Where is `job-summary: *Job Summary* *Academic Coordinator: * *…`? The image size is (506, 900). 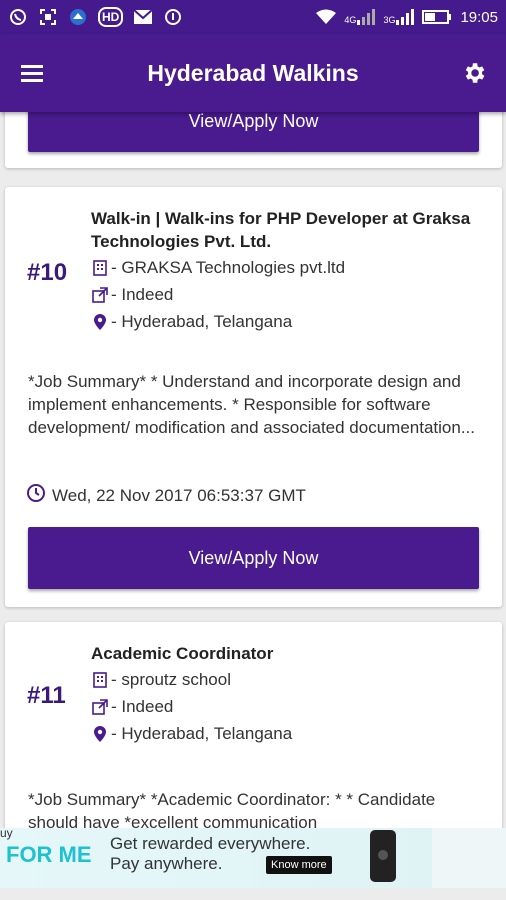
job-summary: *Job Summary* *Academic Coordinator: * *… is located at coordinates (232, 809).